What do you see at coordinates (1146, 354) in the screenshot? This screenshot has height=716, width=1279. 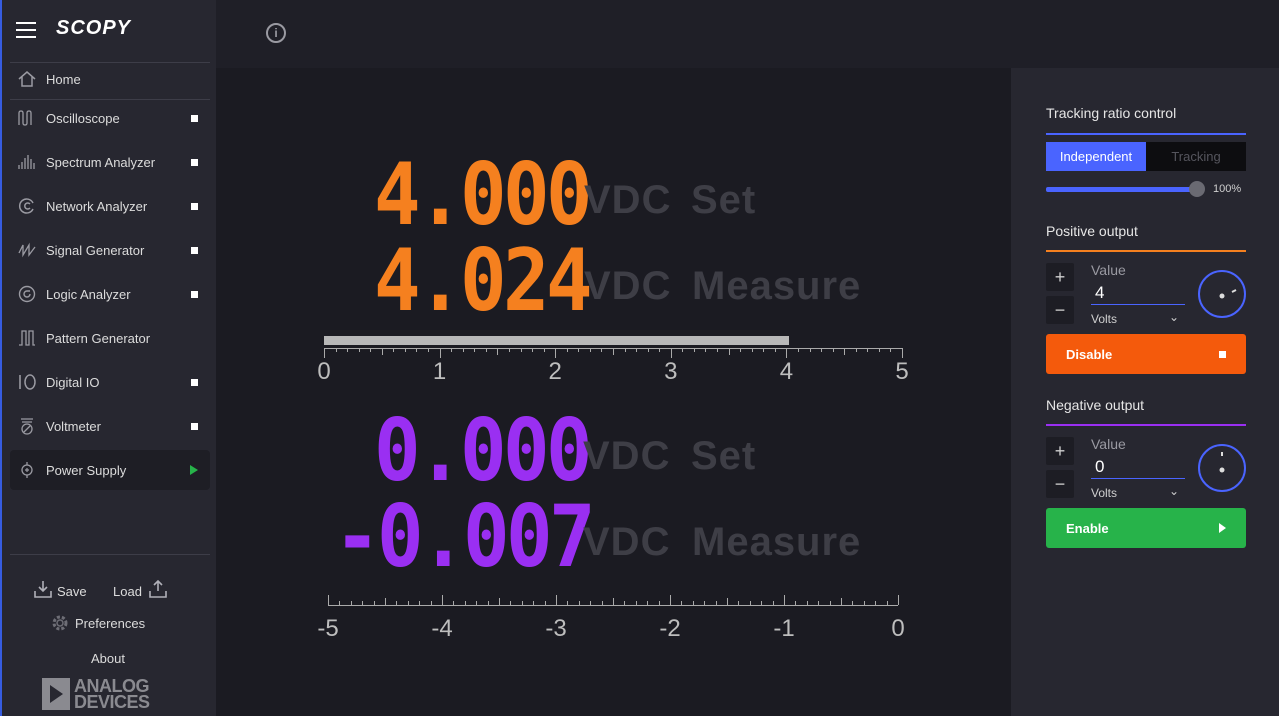 I see `positive-disable-button: Disable` at bounding box center [1146, 354].